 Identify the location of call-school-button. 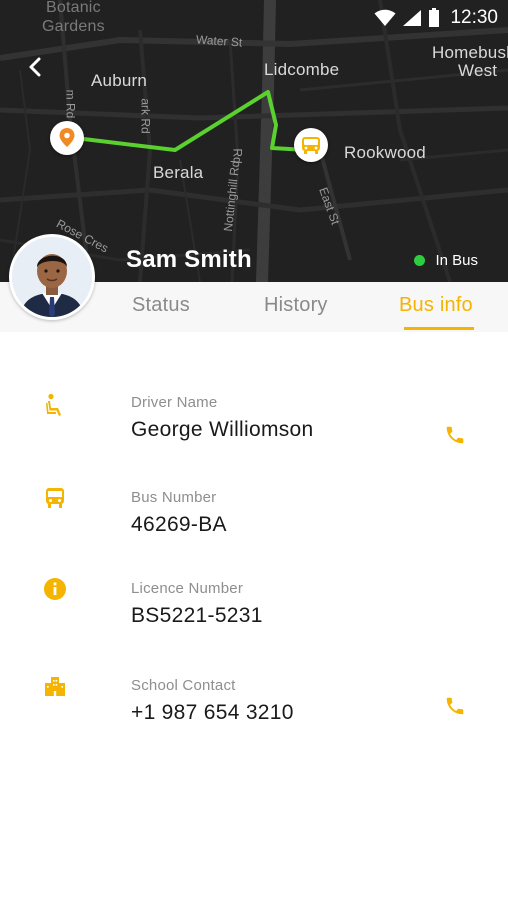
(455, 706).